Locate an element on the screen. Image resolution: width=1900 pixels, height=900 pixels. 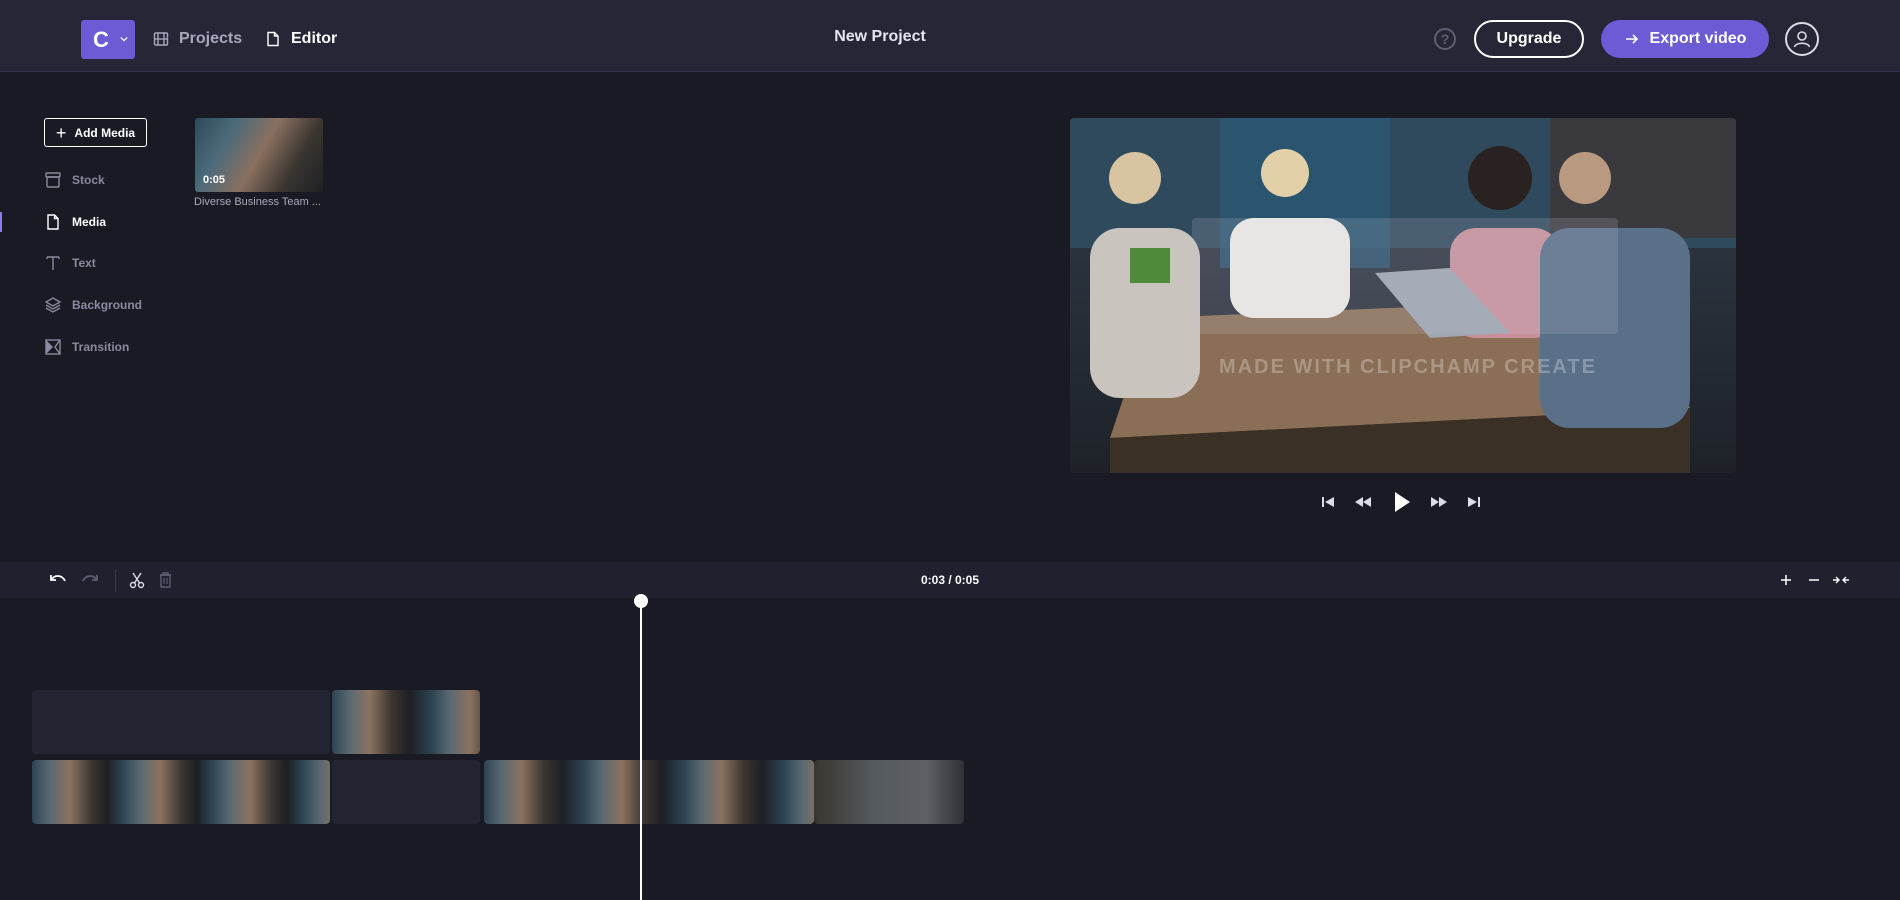
avatar is located at coordinates (1802, 39).